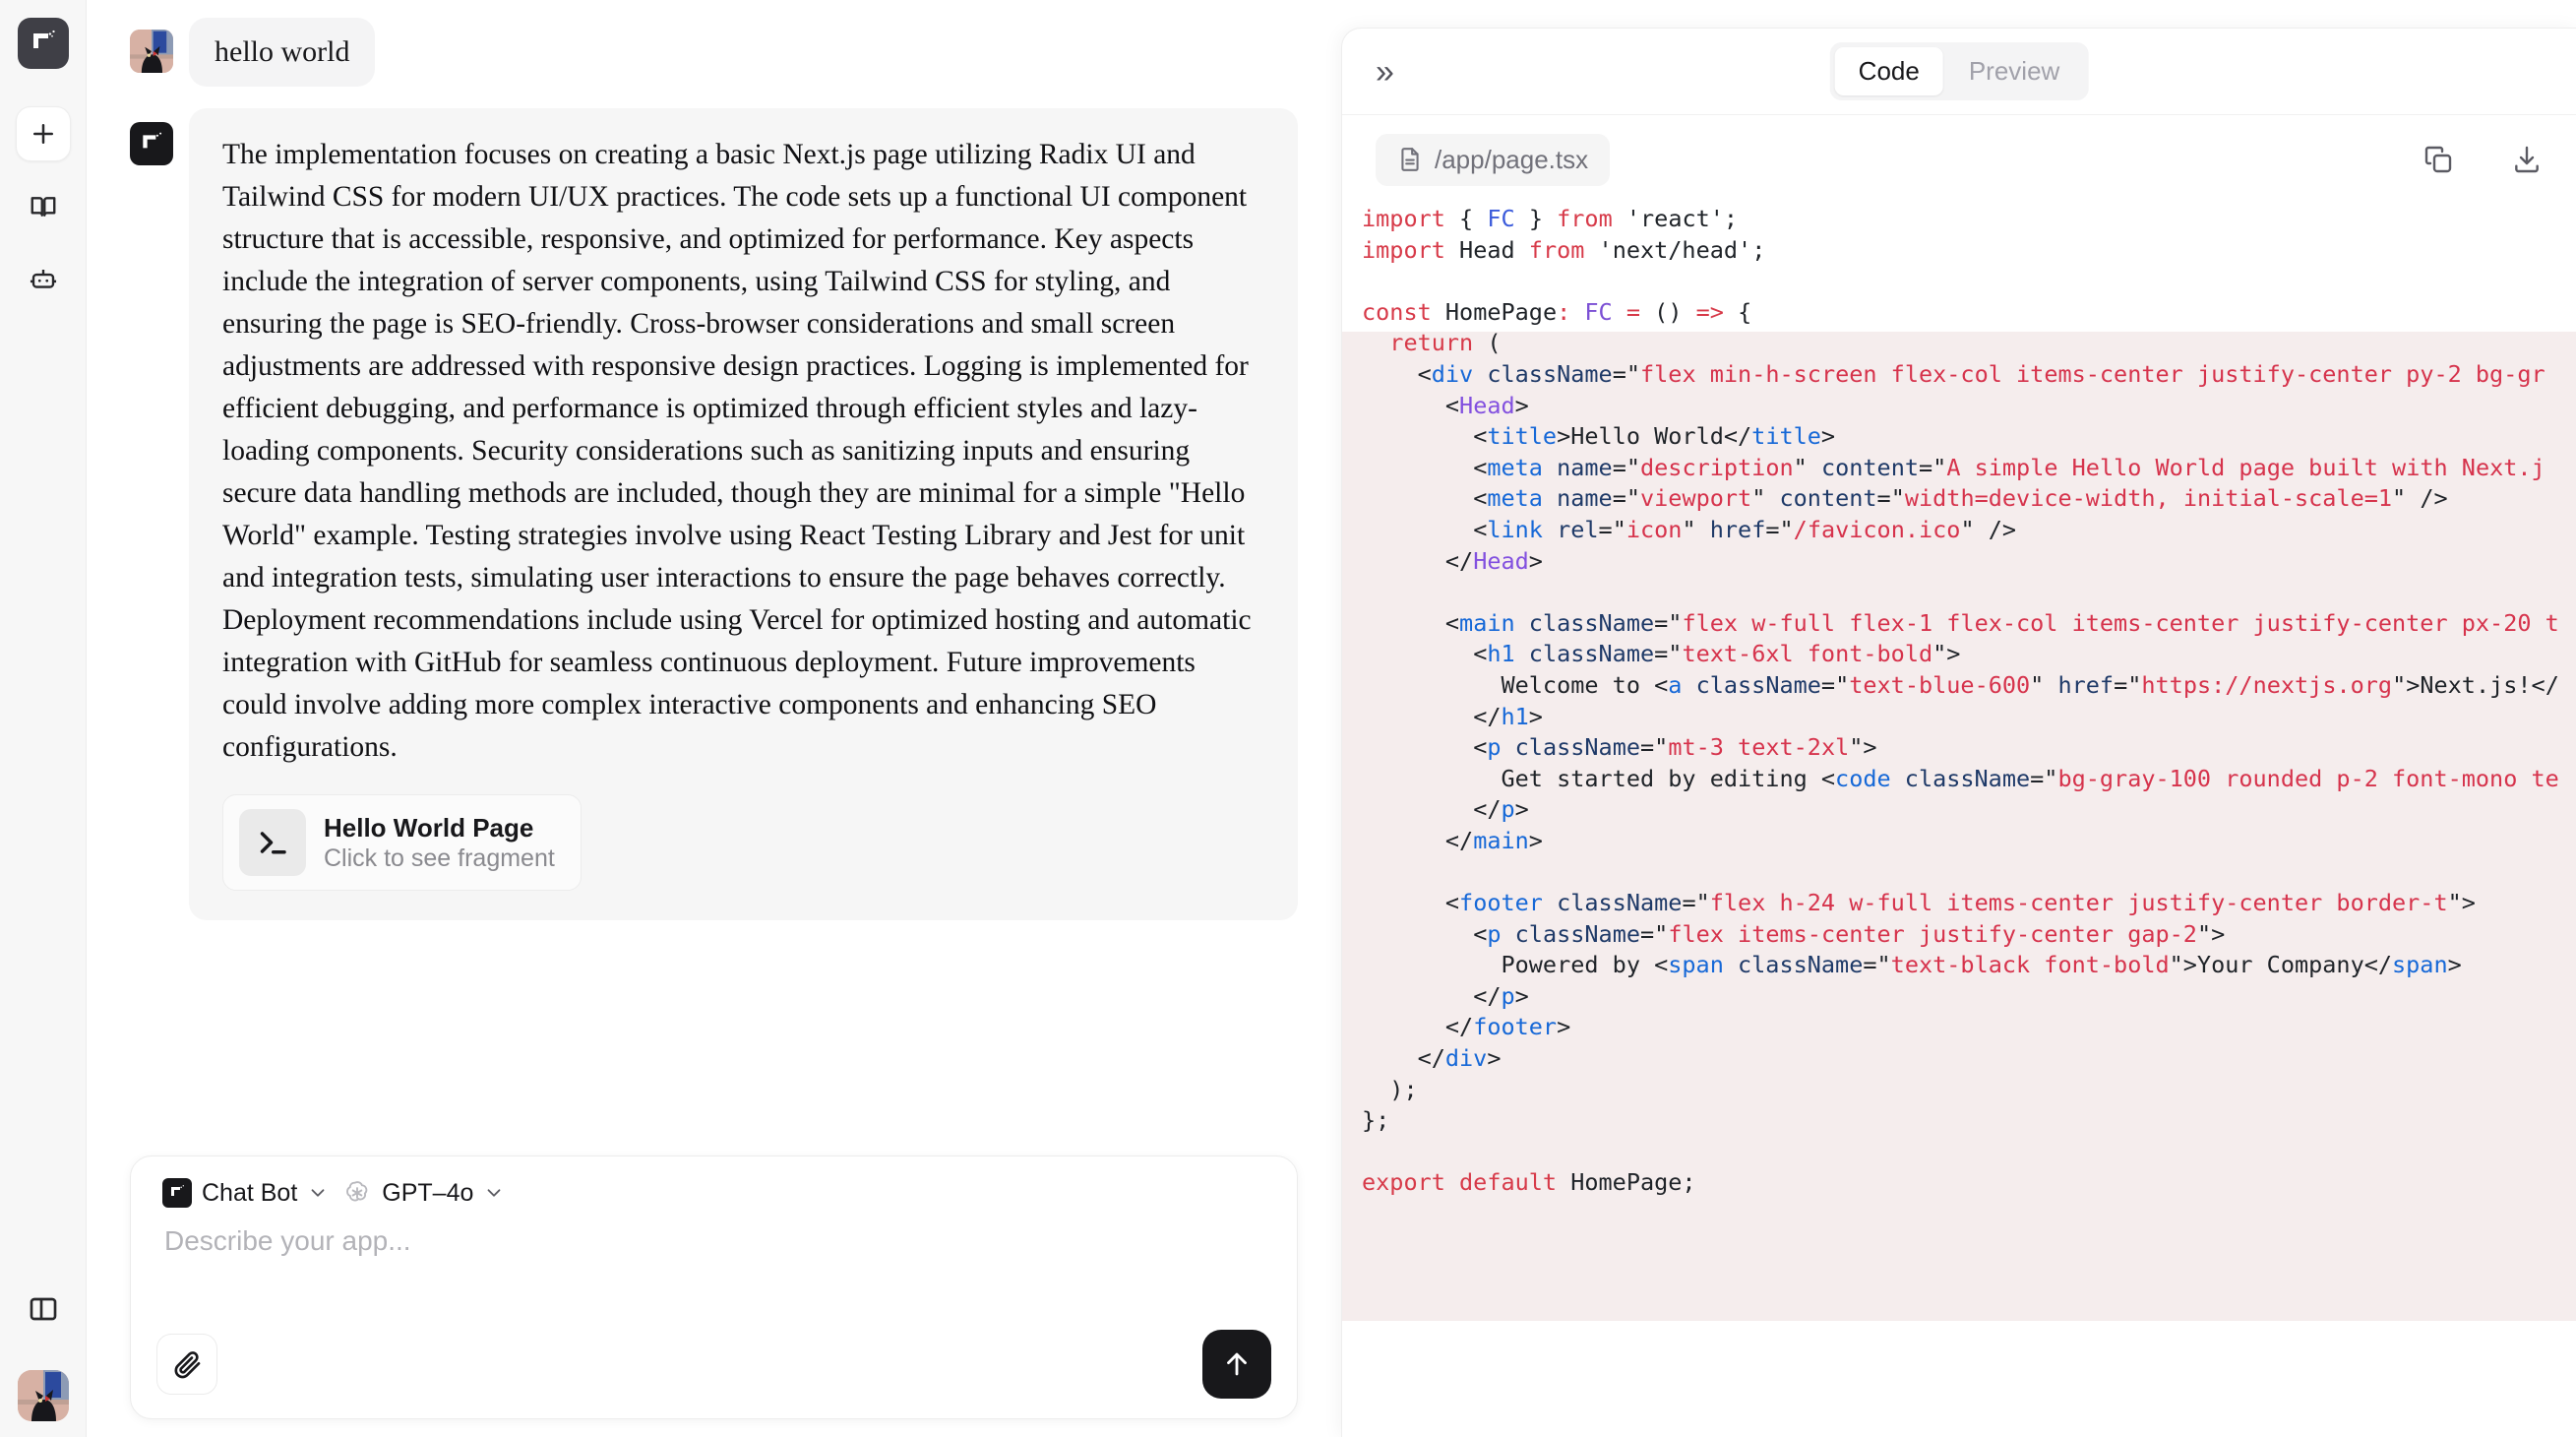  I want to click on panel-toggle-icon, so click(43, 1309).